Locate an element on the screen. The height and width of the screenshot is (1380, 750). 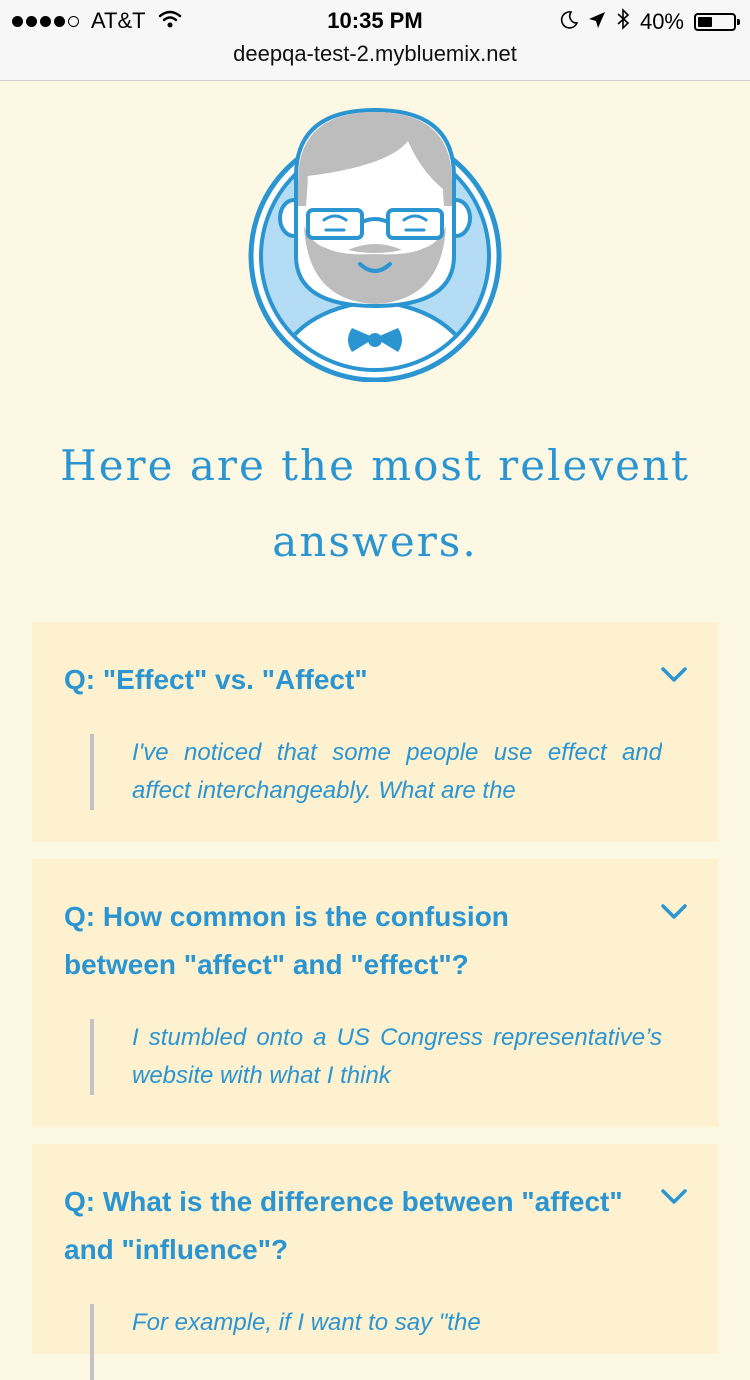
bluetooth-icon is located at coordinates (623, 22).